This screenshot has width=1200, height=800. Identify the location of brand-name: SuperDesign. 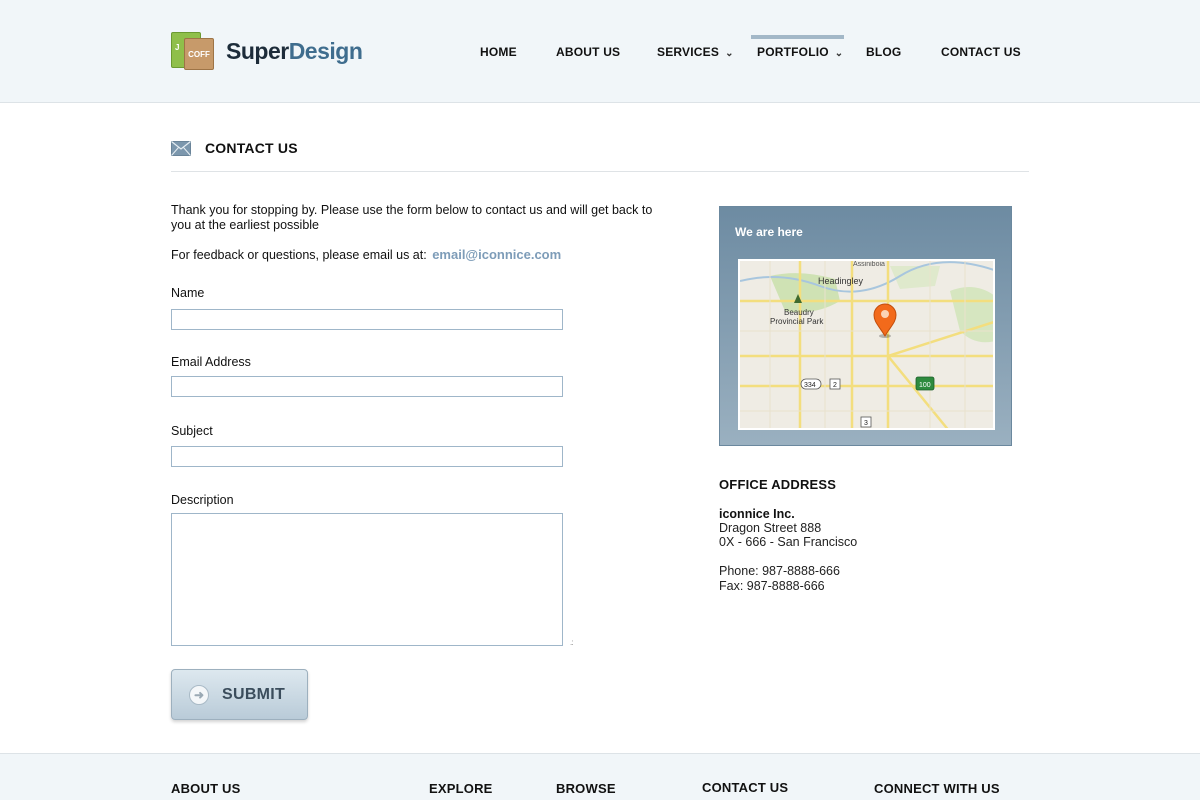
(294, 50).